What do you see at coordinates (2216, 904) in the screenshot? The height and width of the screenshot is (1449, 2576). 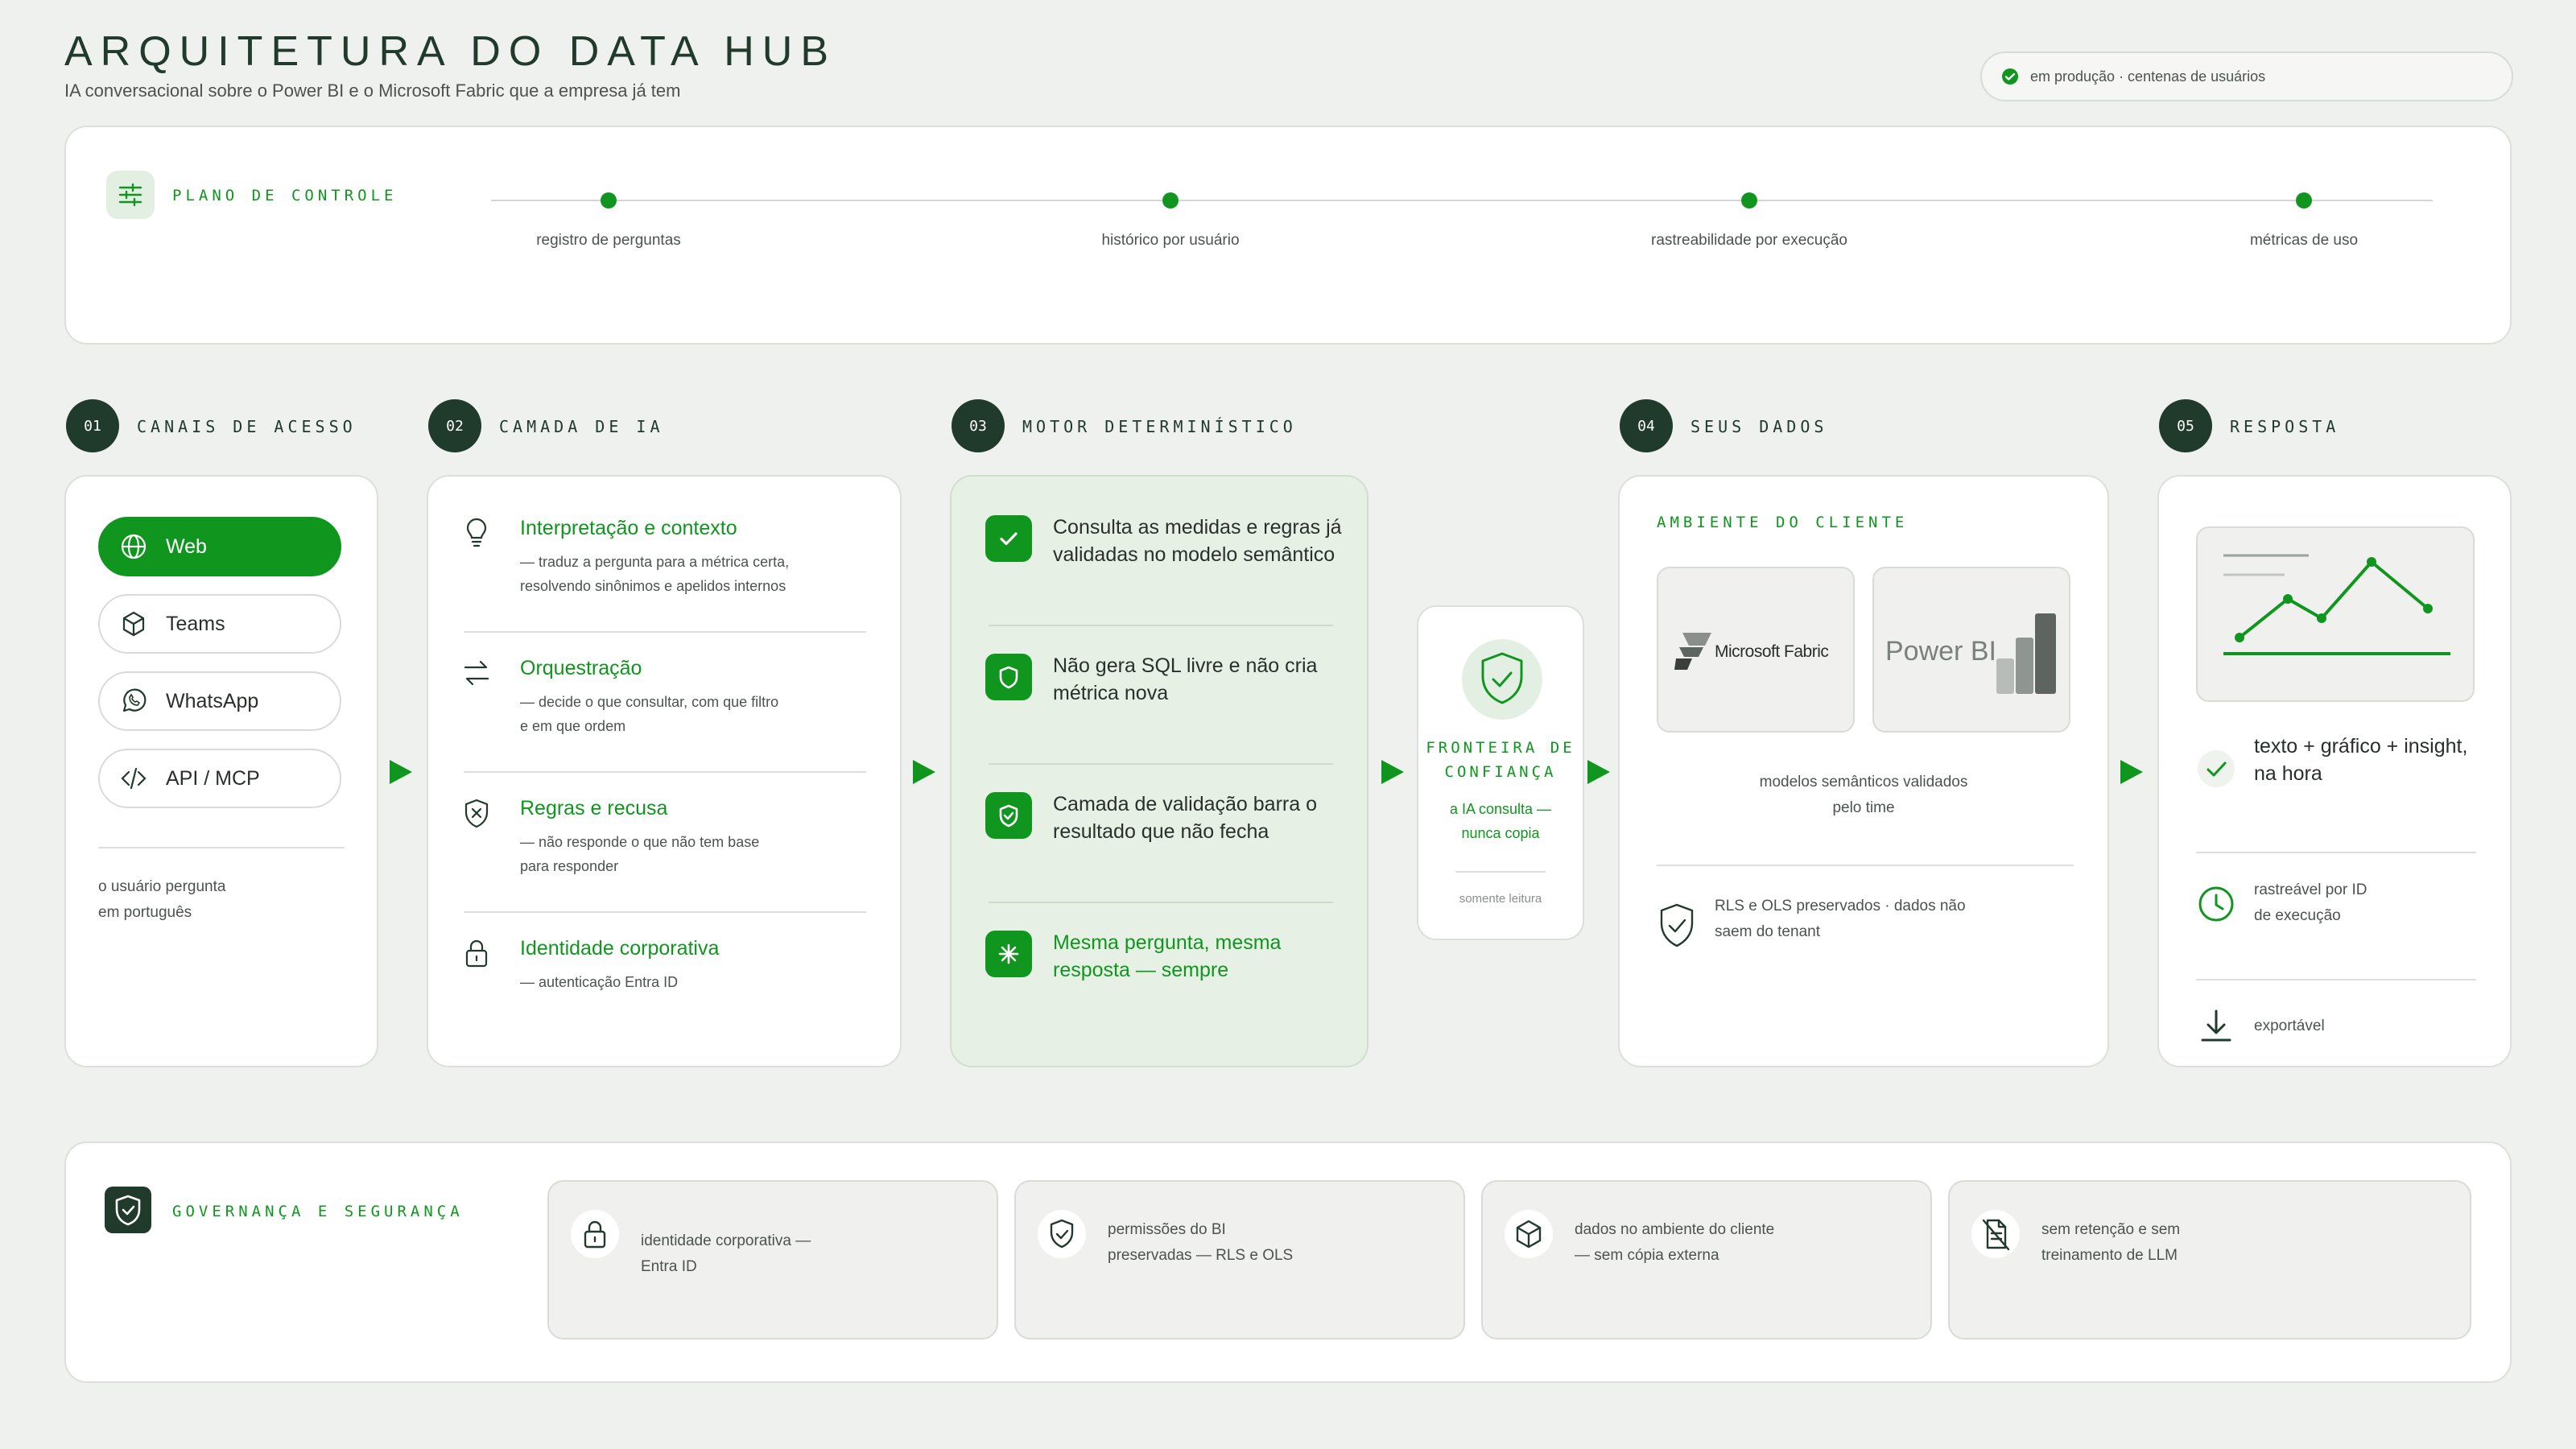 I see `clock-icon` at bounding box center [2216, 904].